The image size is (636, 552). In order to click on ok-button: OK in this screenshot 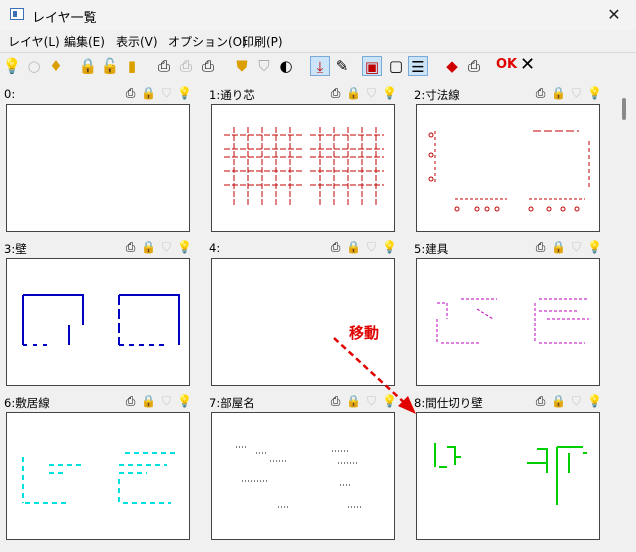, I will do `click(506, 64)`.